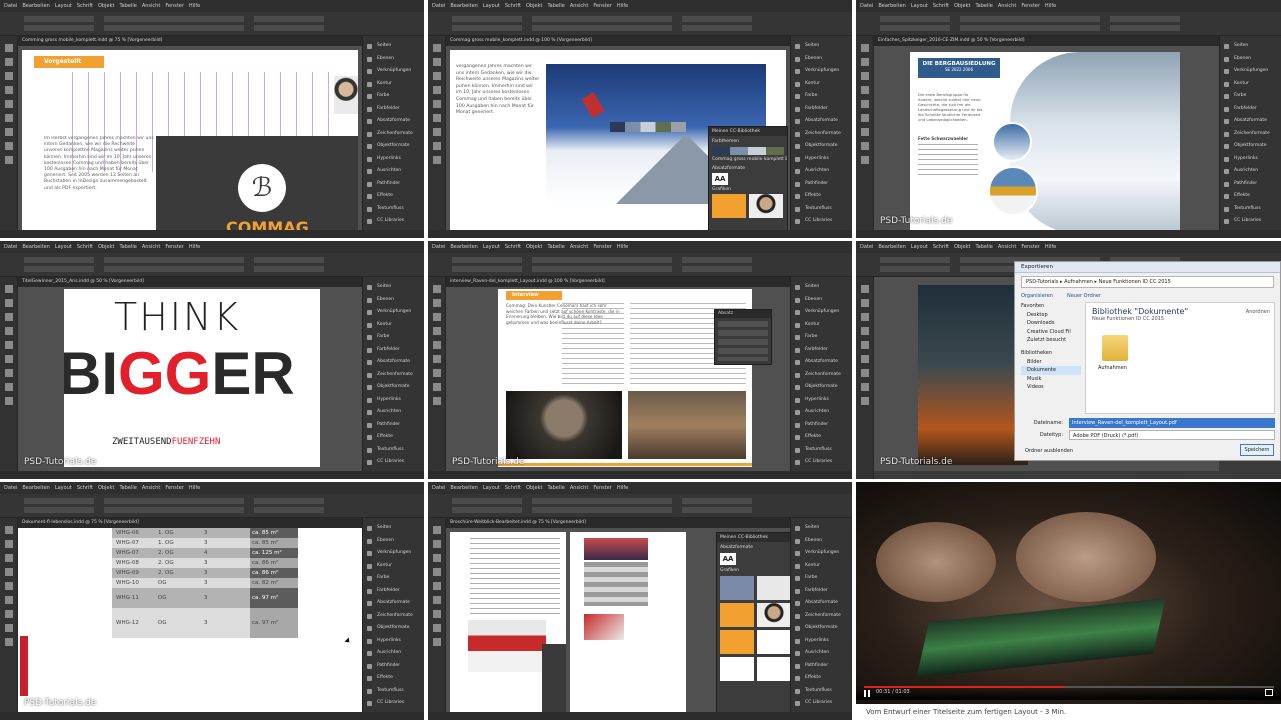 This screenshot has height=720, width=1281. What do you see at coordinates (1037, 296) in the screenshot?
I see `organize-button: Organisieren` at bounding box center [1037, 296].